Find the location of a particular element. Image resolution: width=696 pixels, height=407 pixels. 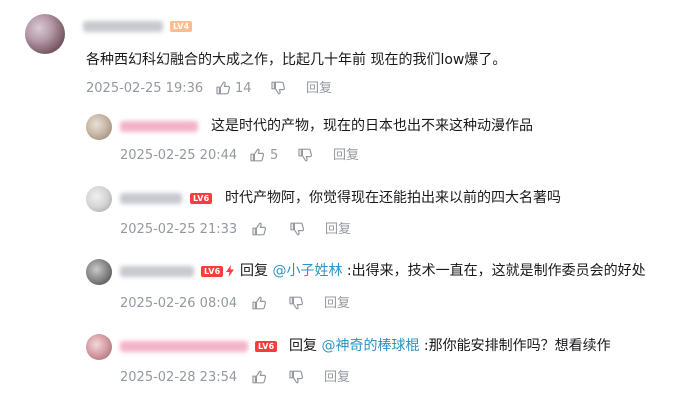

level-badge: LV4 is located at coordinates (181, 26).